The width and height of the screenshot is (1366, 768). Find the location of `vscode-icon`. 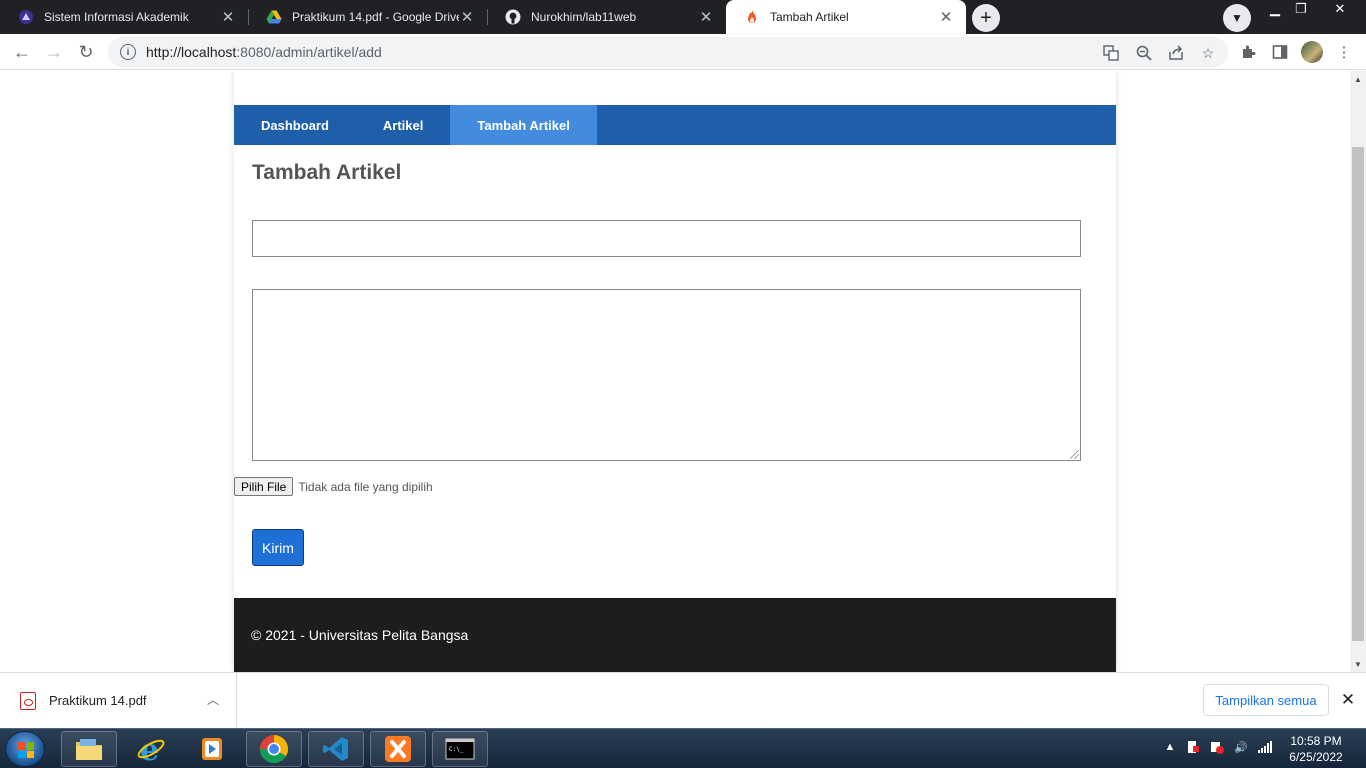

vscode-icon is located at coordinates (335, 749).